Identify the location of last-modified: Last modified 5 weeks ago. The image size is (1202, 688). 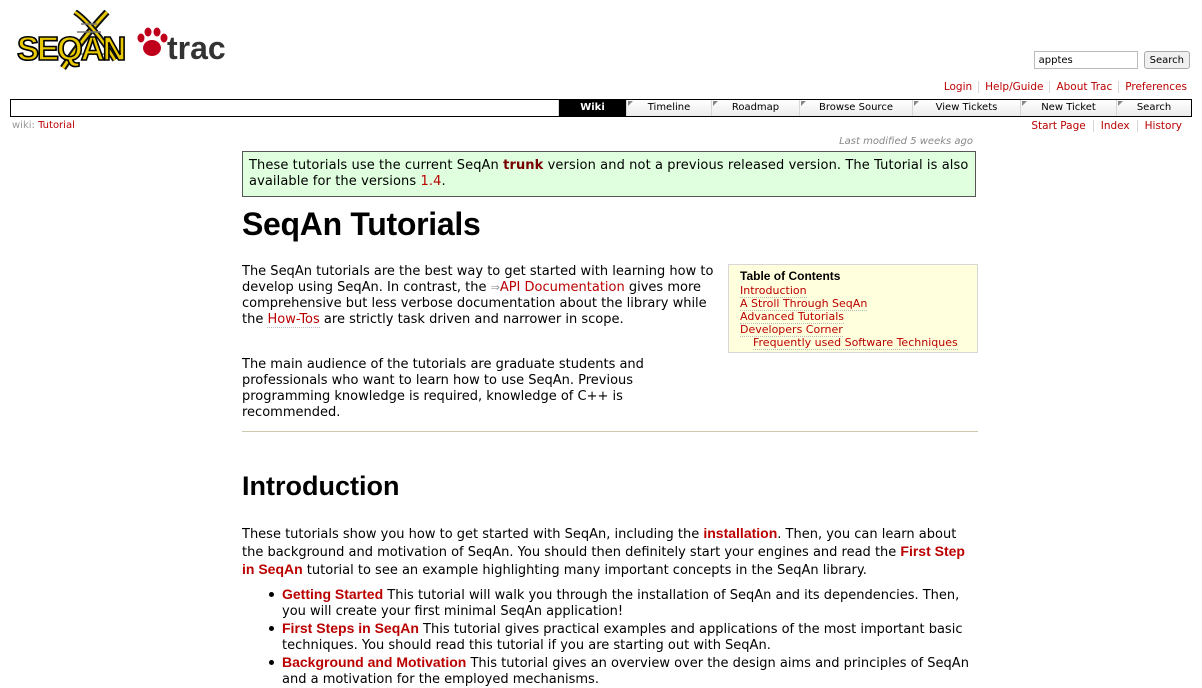
(906, 141).